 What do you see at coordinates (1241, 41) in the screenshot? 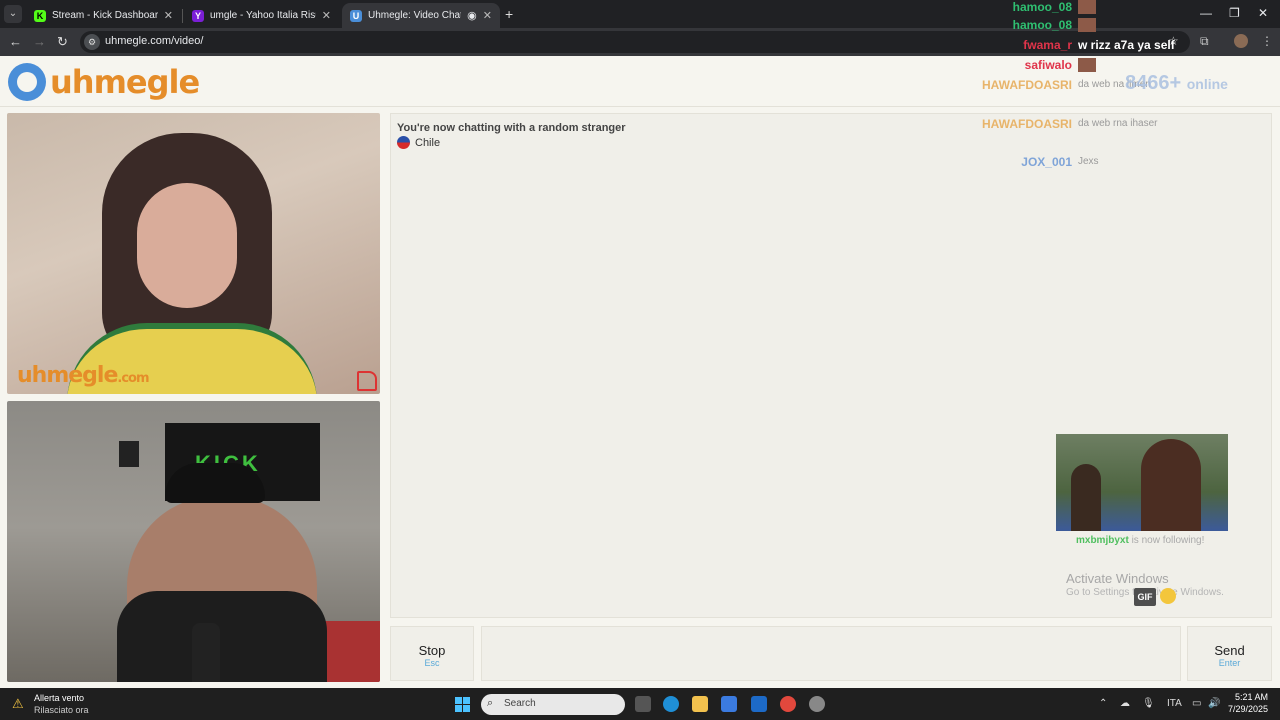
I see `profile-avatar` at bounding box center [1241, 41].